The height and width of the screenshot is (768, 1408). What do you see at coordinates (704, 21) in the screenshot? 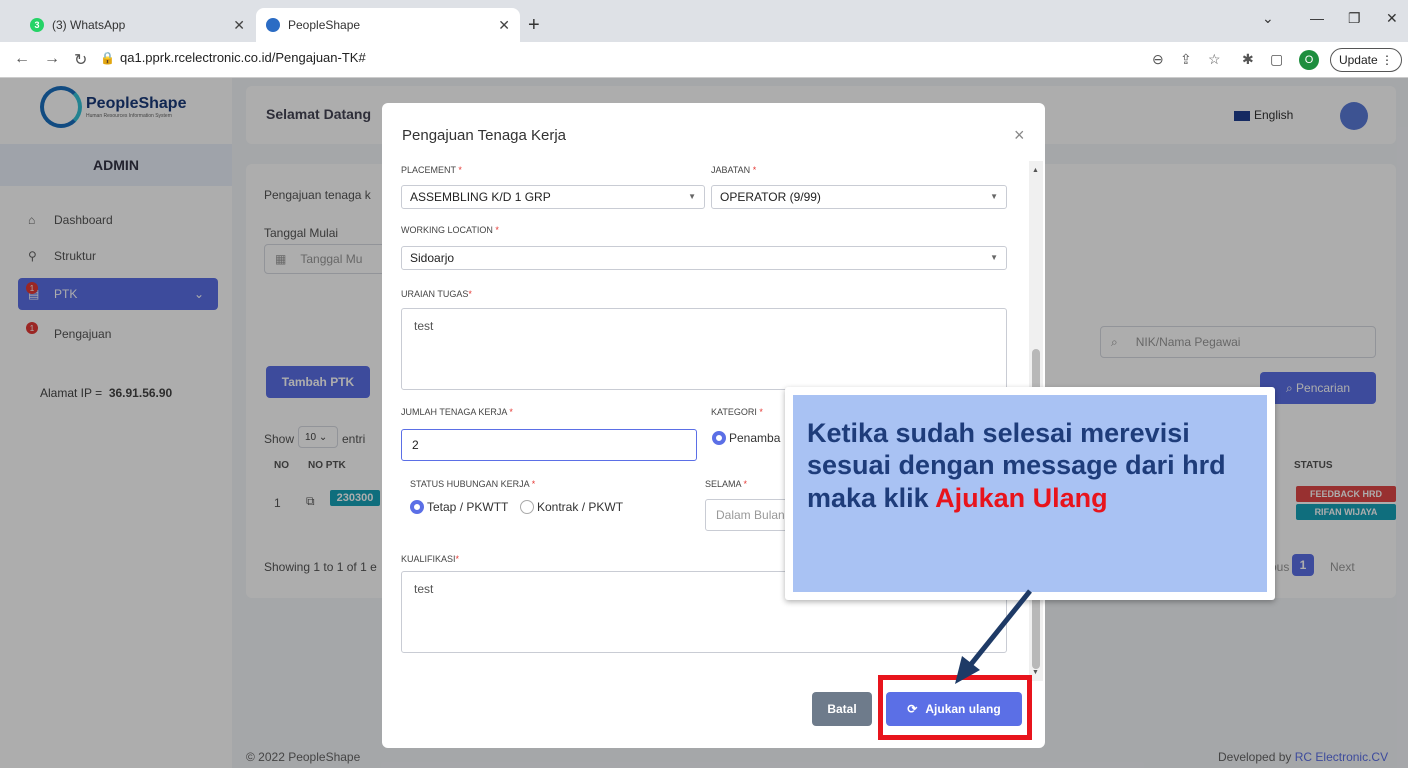
I see `browser-tabbar: 3 (3) WhatsApp ✕ PeopleShape ✕ + ⌄ — ❐ ✕` at bounding box center [704, 21].